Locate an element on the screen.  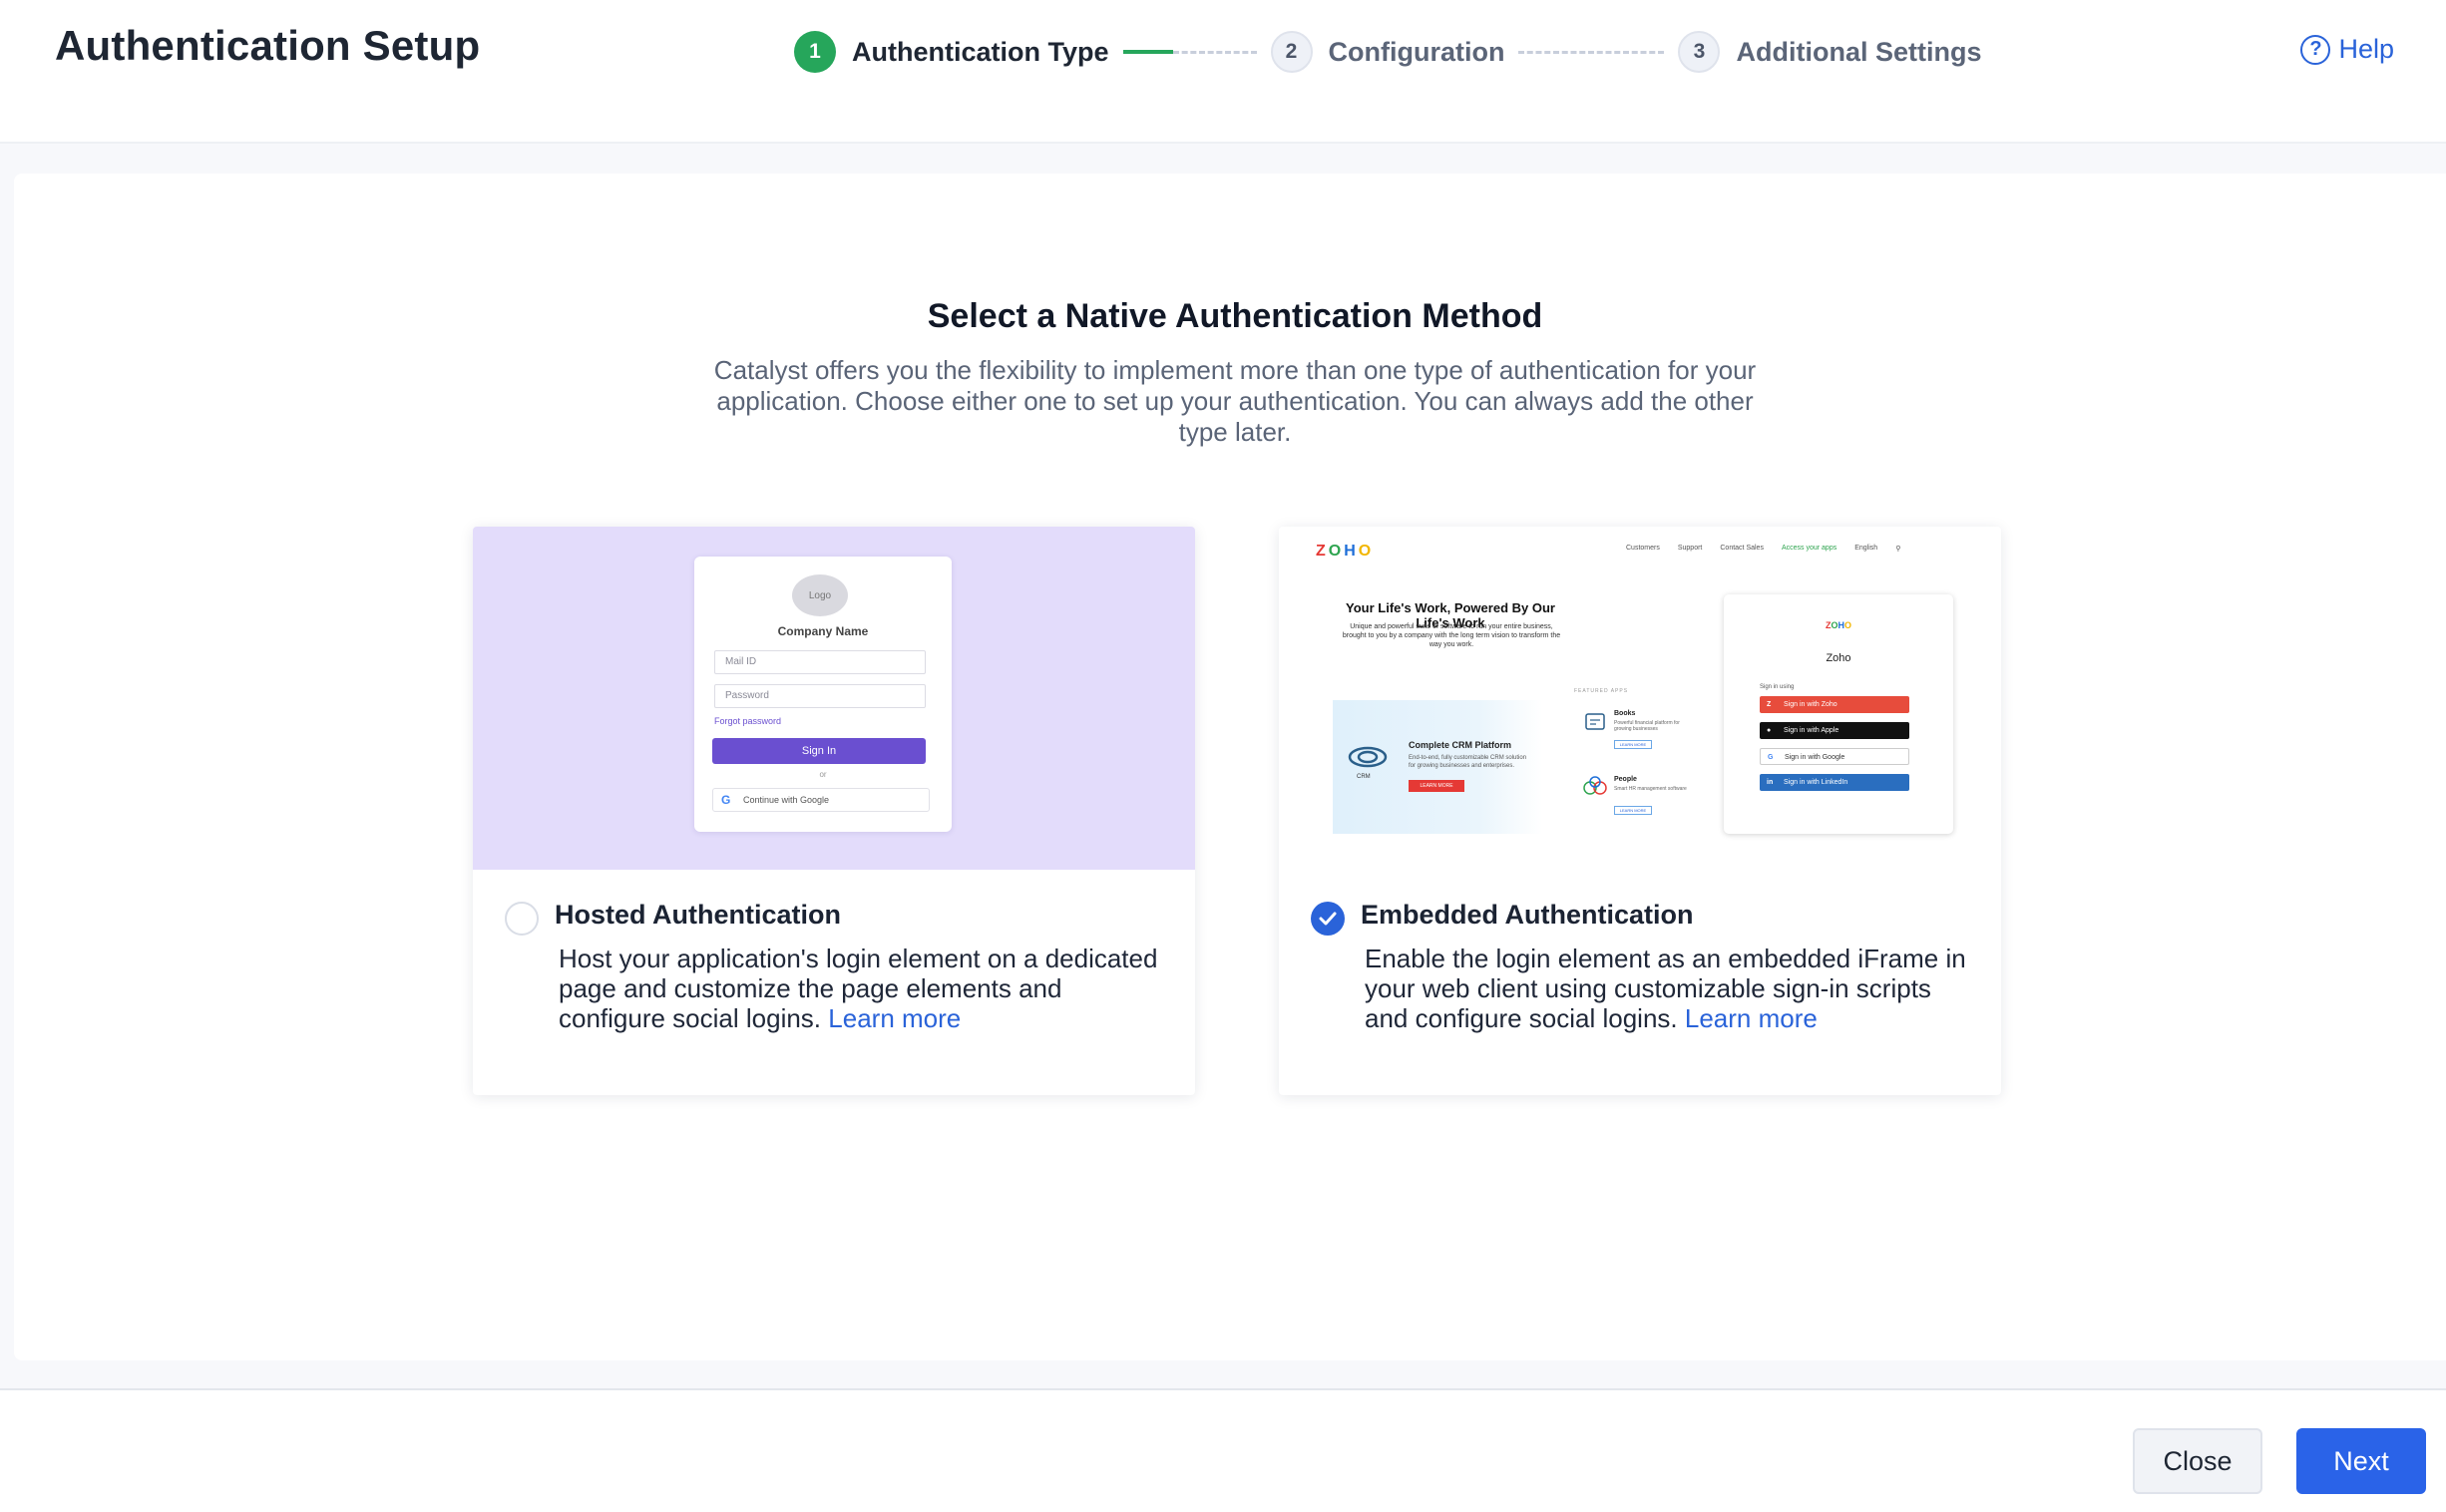
signin-linkedin-label: Sign in with LinkedIn is located at coordinates (1816, 782).